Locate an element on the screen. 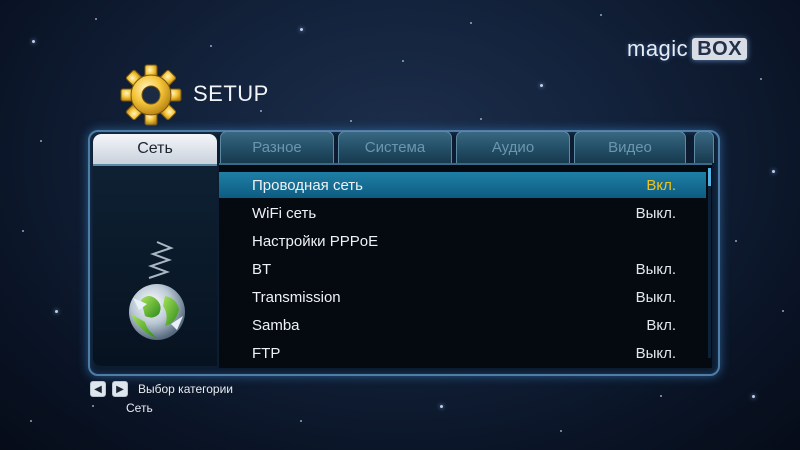  settings-row: Samba Вкл. is located at coordinates (462, 325).